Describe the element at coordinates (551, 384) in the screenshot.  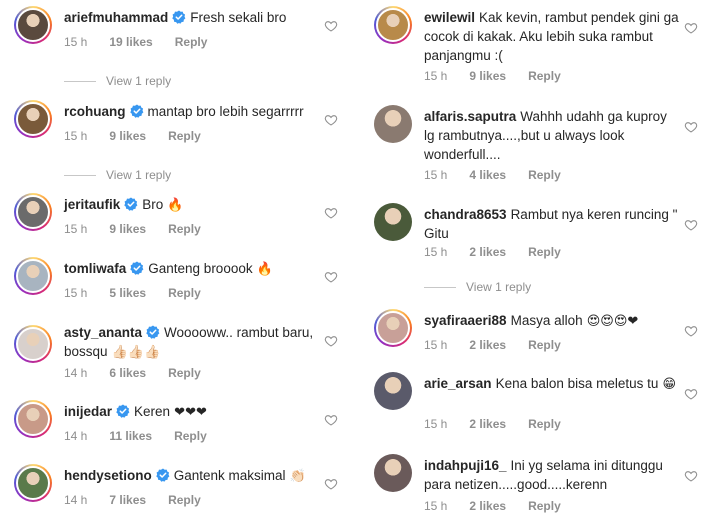
I see `comment-body: arie_arsan Kena balon bisa meletus tu 😁` at that location.